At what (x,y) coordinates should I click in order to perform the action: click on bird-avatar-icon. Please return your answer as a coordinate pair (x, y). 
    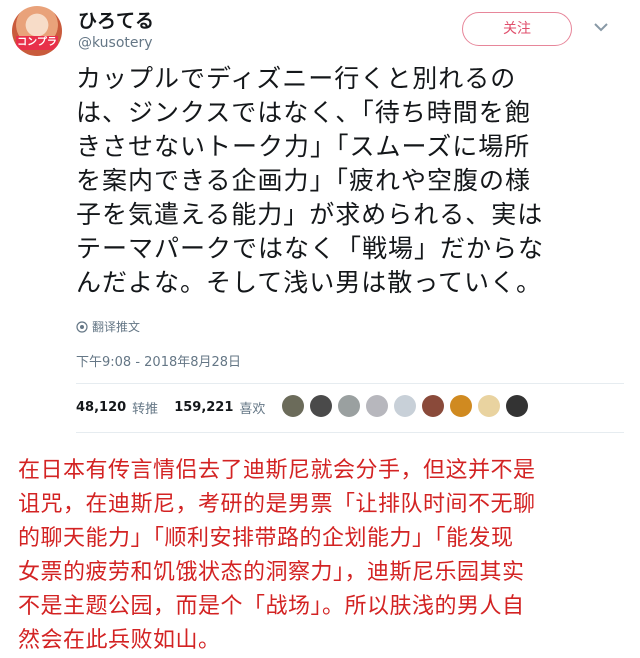
    Looking at the image, I should click on (293, 406).